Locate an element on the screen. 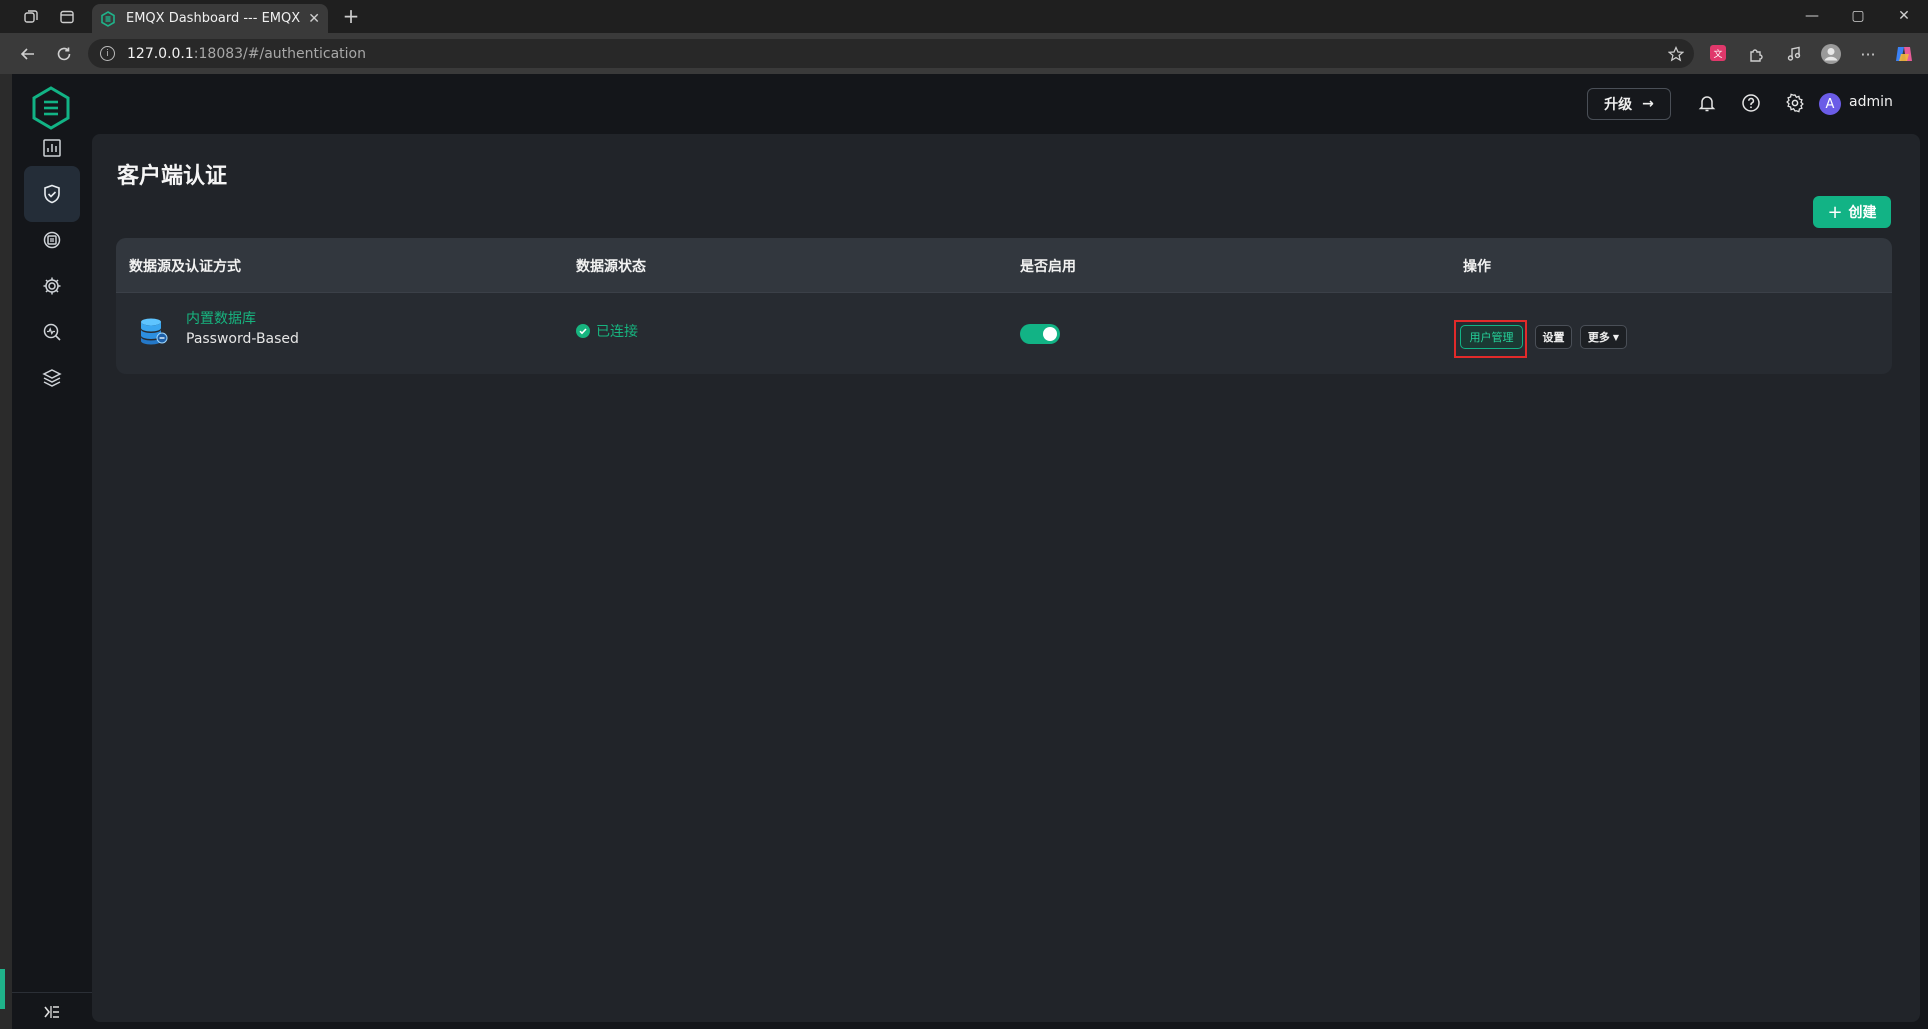 This screenshot has width=1928, height=1029. sidebar-item-extensions is located at coordinates (52, 378).